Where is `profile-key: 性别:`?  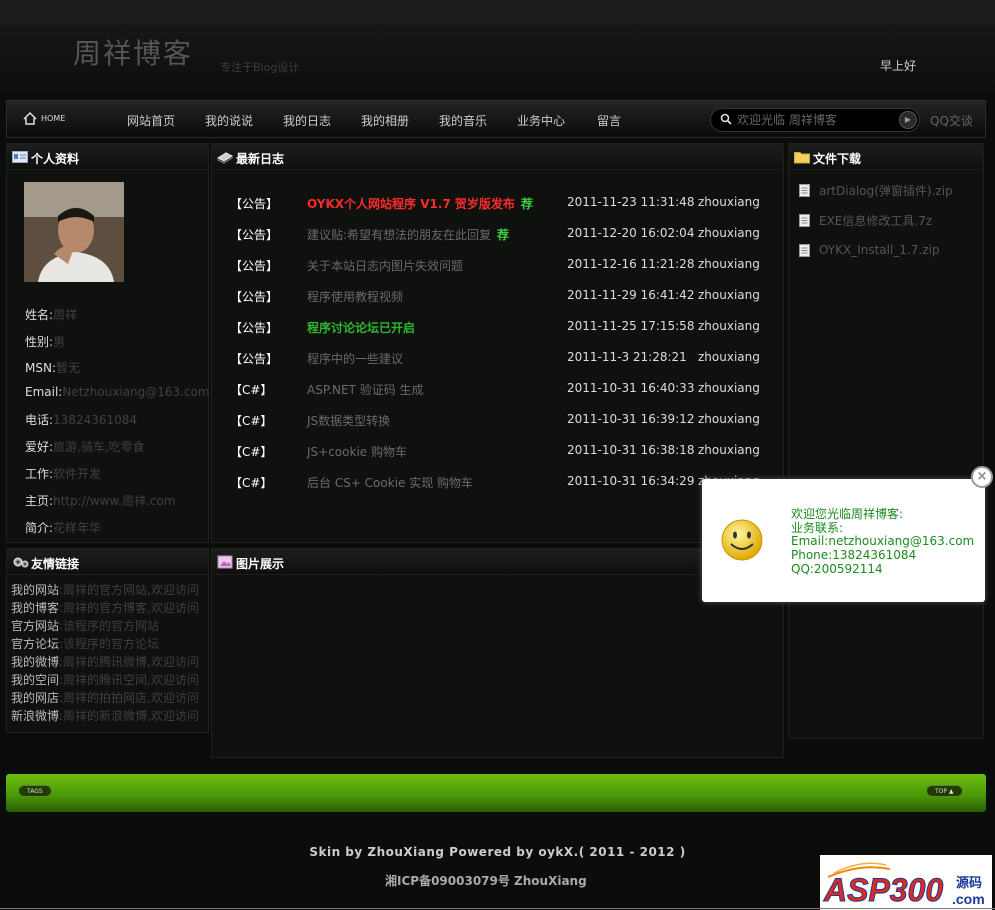 profile-key: 性别: is located at coordinates (39, 342).